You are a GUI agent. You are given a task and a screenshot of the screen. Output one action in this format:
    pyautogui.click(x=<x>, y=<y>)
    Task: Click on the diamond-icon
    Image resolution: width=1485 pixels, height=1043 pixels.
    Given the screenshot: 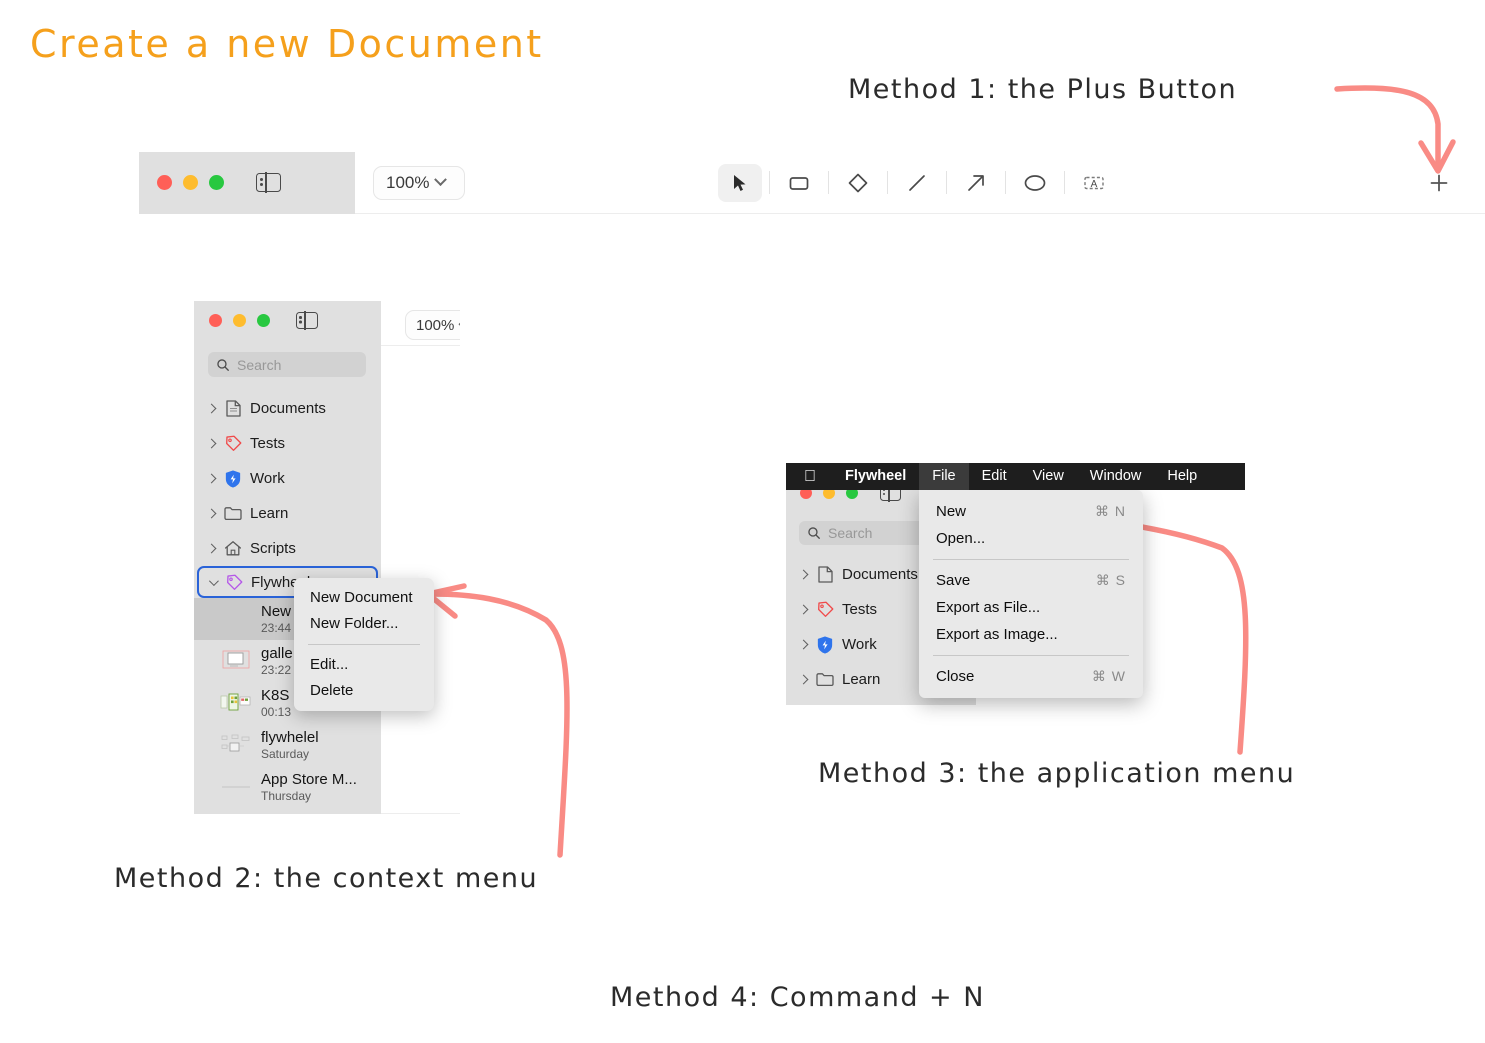 What is the action you would take?
    pyautogui.click(x=858, y=182)
    